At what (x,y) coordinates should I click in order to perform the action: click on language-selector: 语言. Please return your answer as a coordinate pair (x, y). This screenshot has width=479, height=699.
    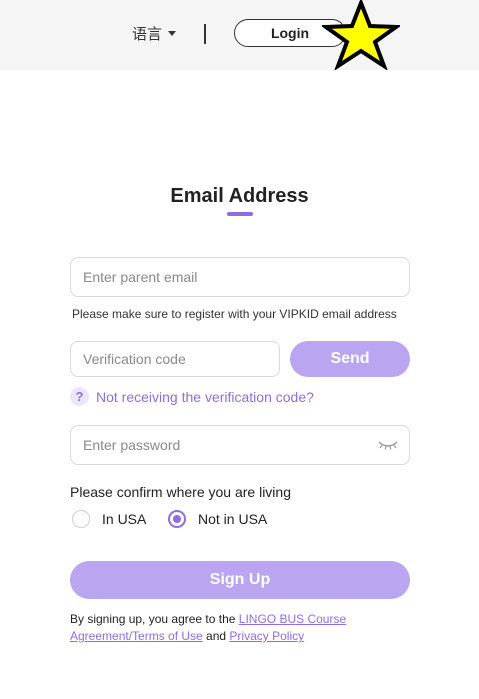
    Looking at the image, I should click on (154, 33).